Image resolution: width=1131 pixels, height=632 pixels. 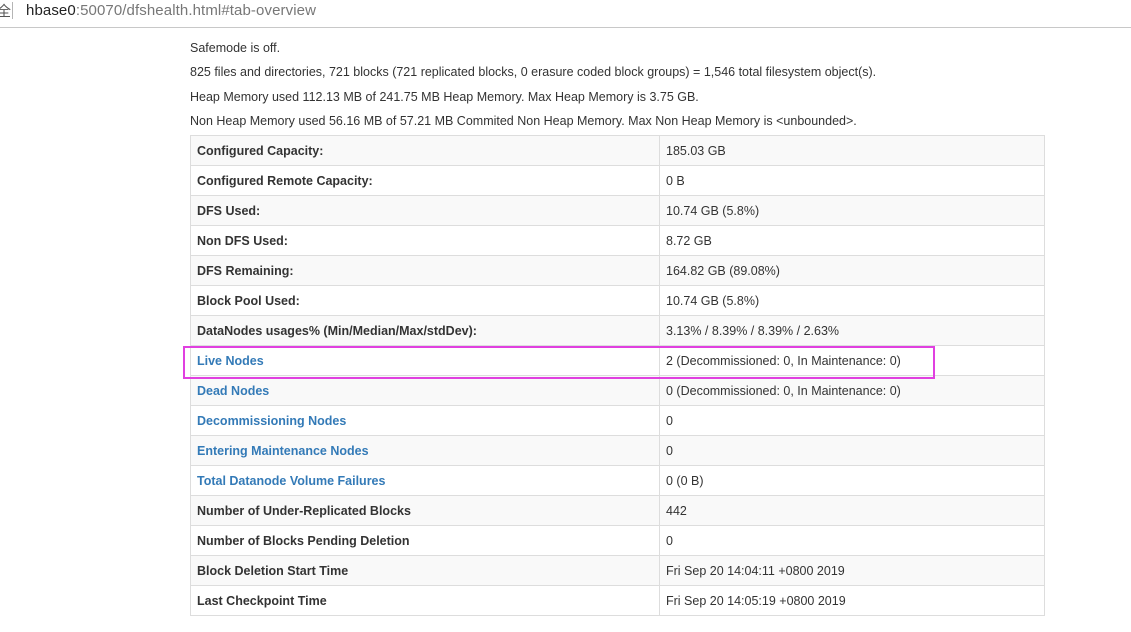 I want to click on row-value: Fri Sep 20 14:04:11 +0800 2019, so click(x=852, y=570).